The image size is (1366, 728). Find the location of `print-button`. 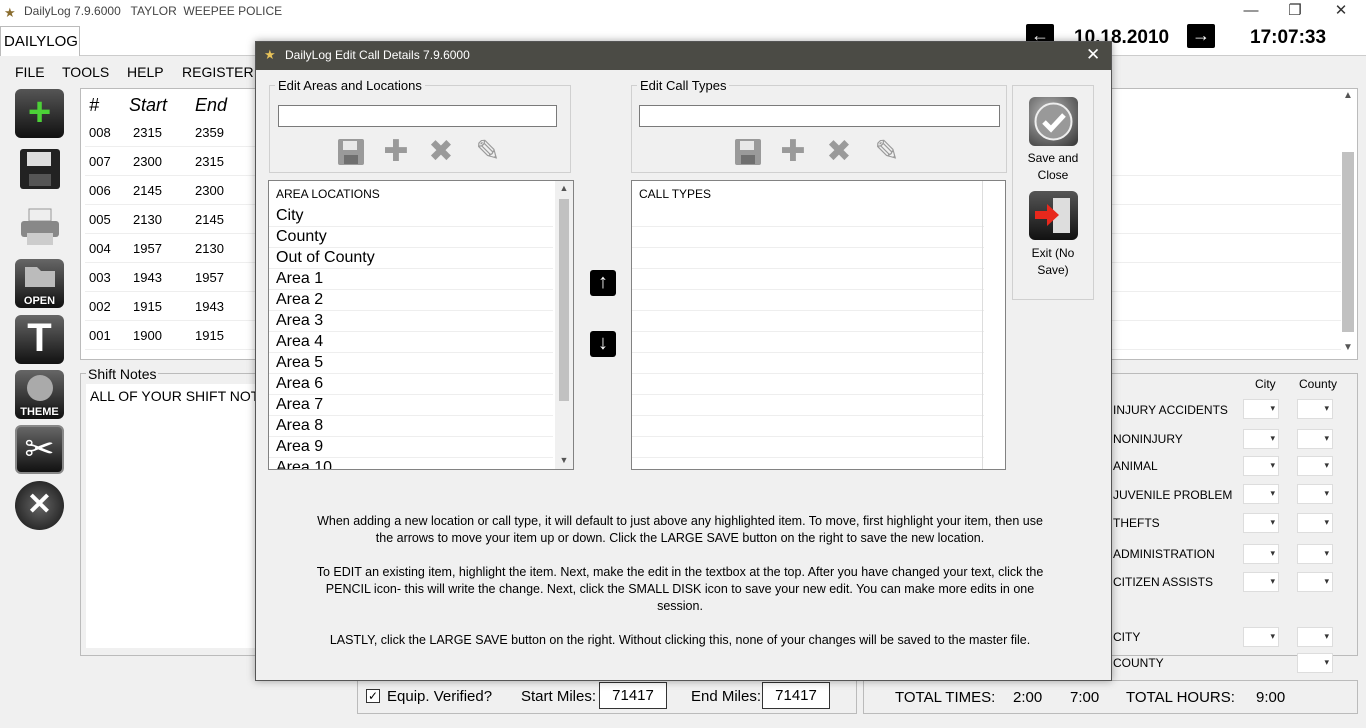

print-button is located at coordinates (39, 227).